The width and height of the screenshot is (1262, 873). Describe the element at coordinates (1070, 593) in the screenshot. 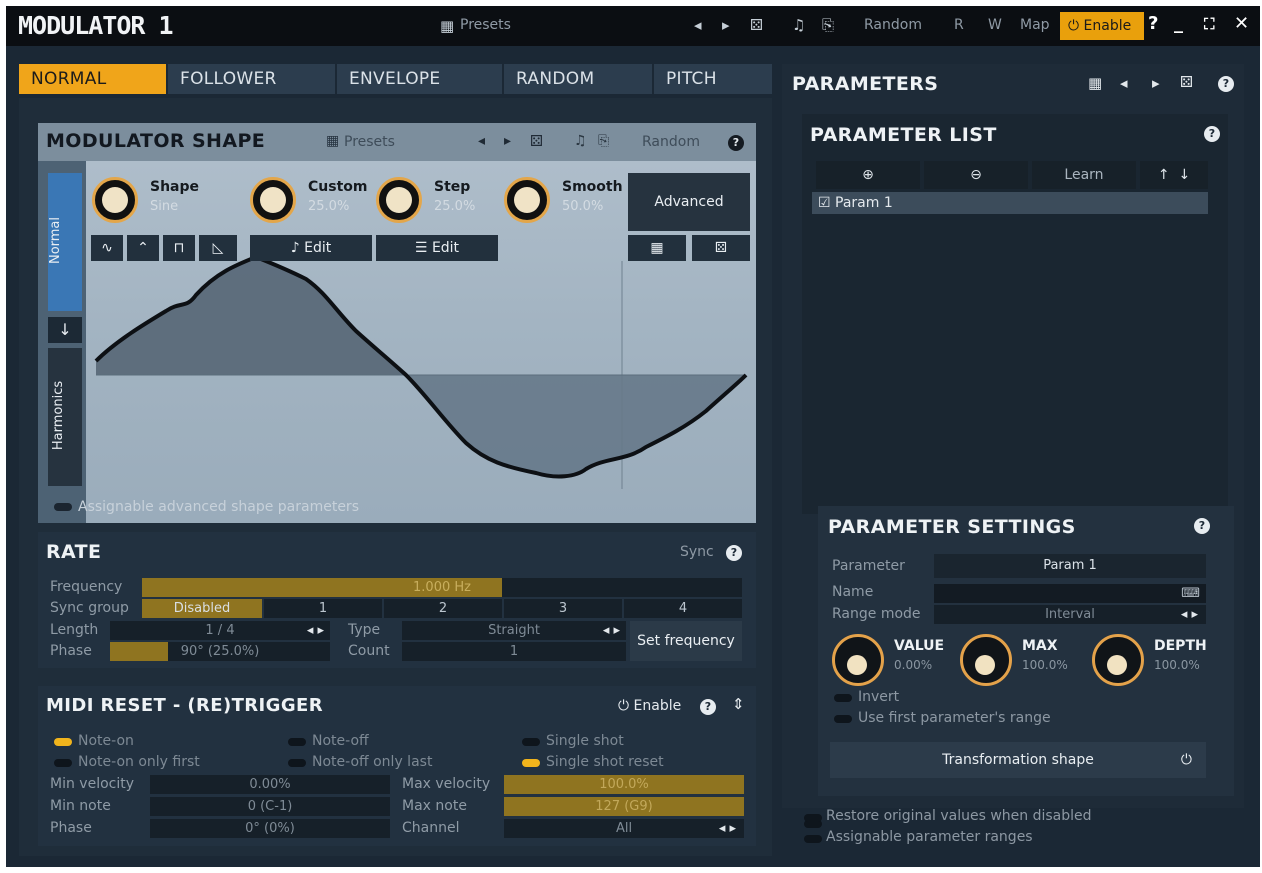

I see `name-input: ⌨` at that location.